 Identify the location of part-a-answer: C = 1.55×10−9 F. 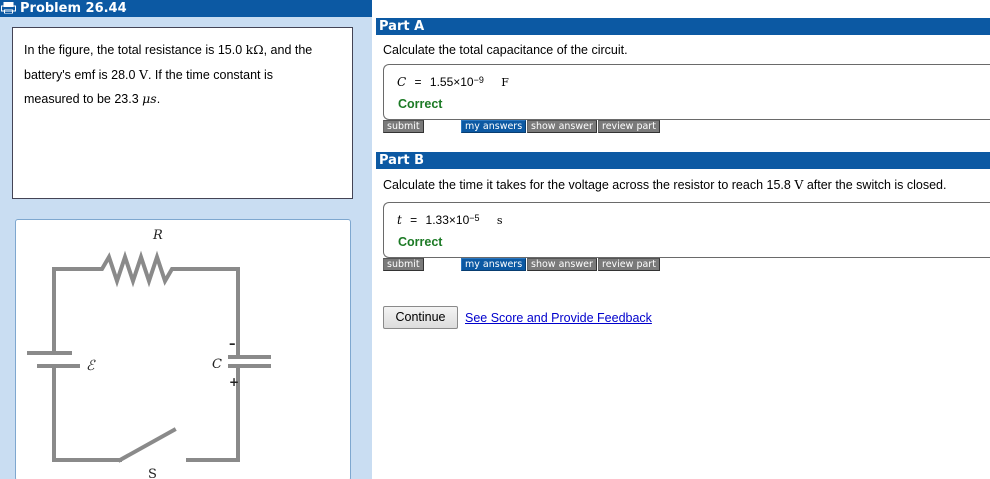
(453, 82).